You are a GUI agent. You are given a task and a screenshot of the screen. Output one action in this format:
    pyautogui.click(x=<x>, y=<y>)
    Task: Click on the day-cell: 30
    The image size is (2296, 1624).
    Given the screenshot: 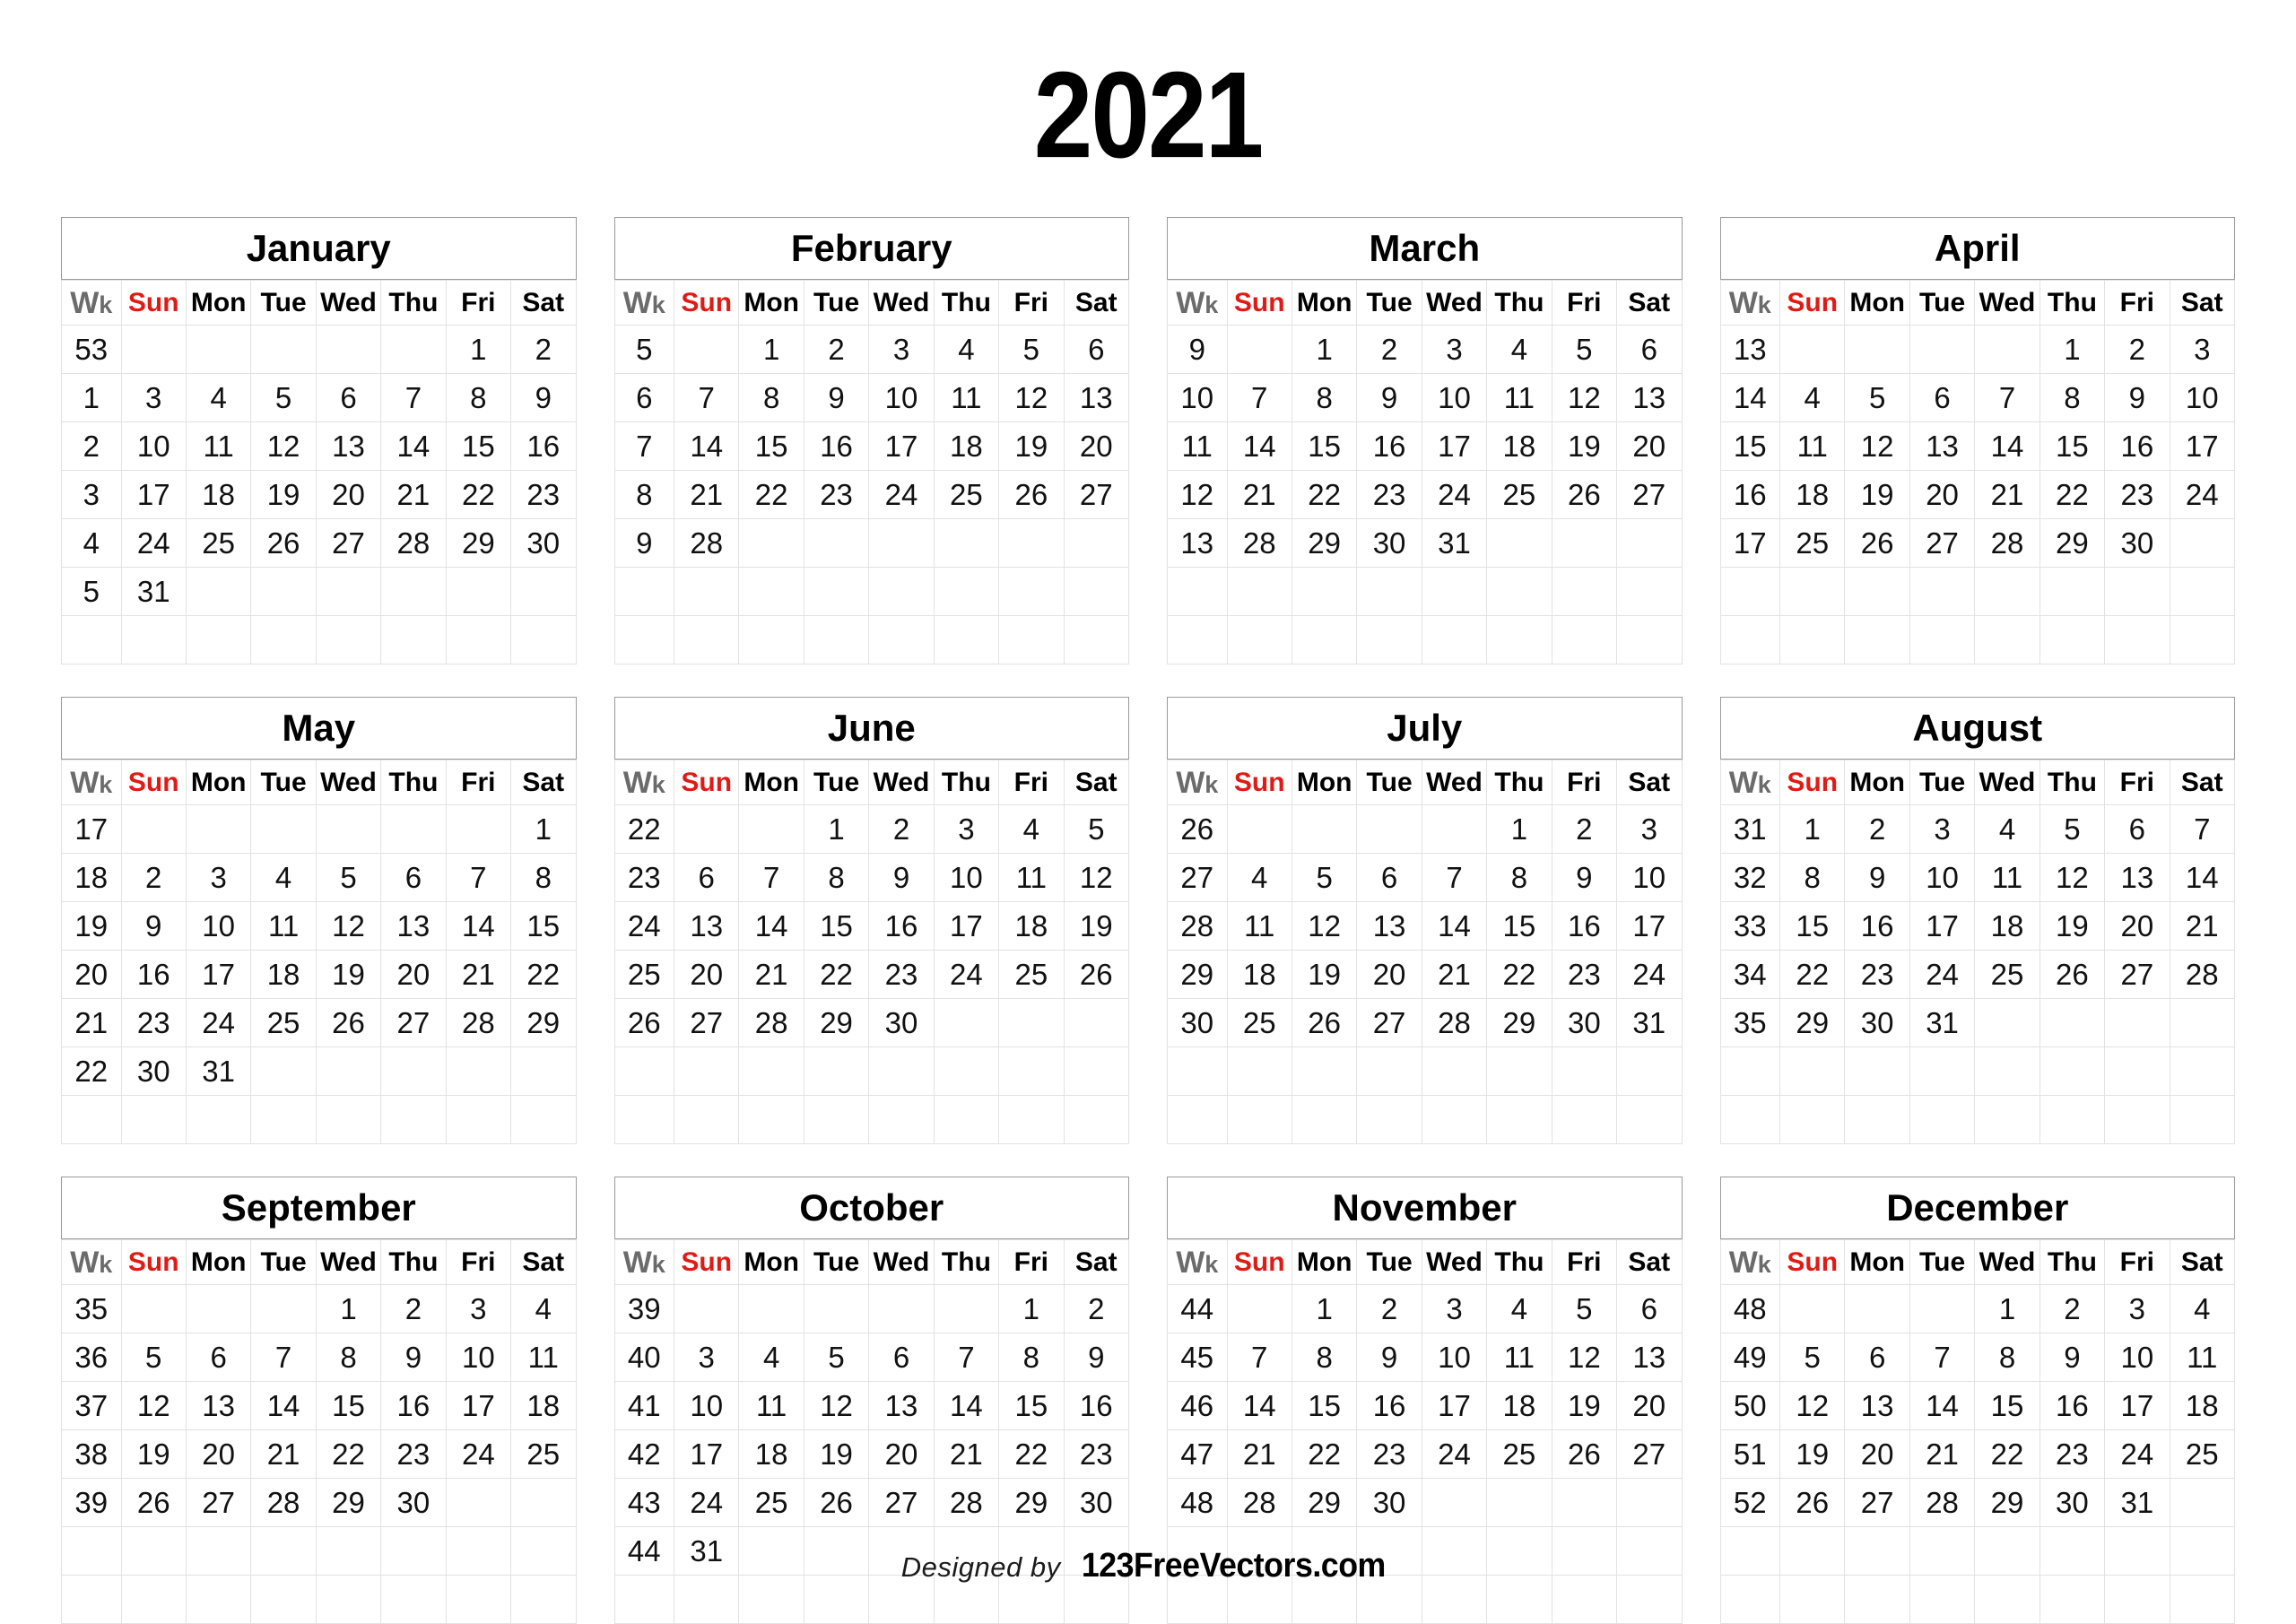 What is the action you would take?
    pyautogui.click(x=413, y=1502)
    